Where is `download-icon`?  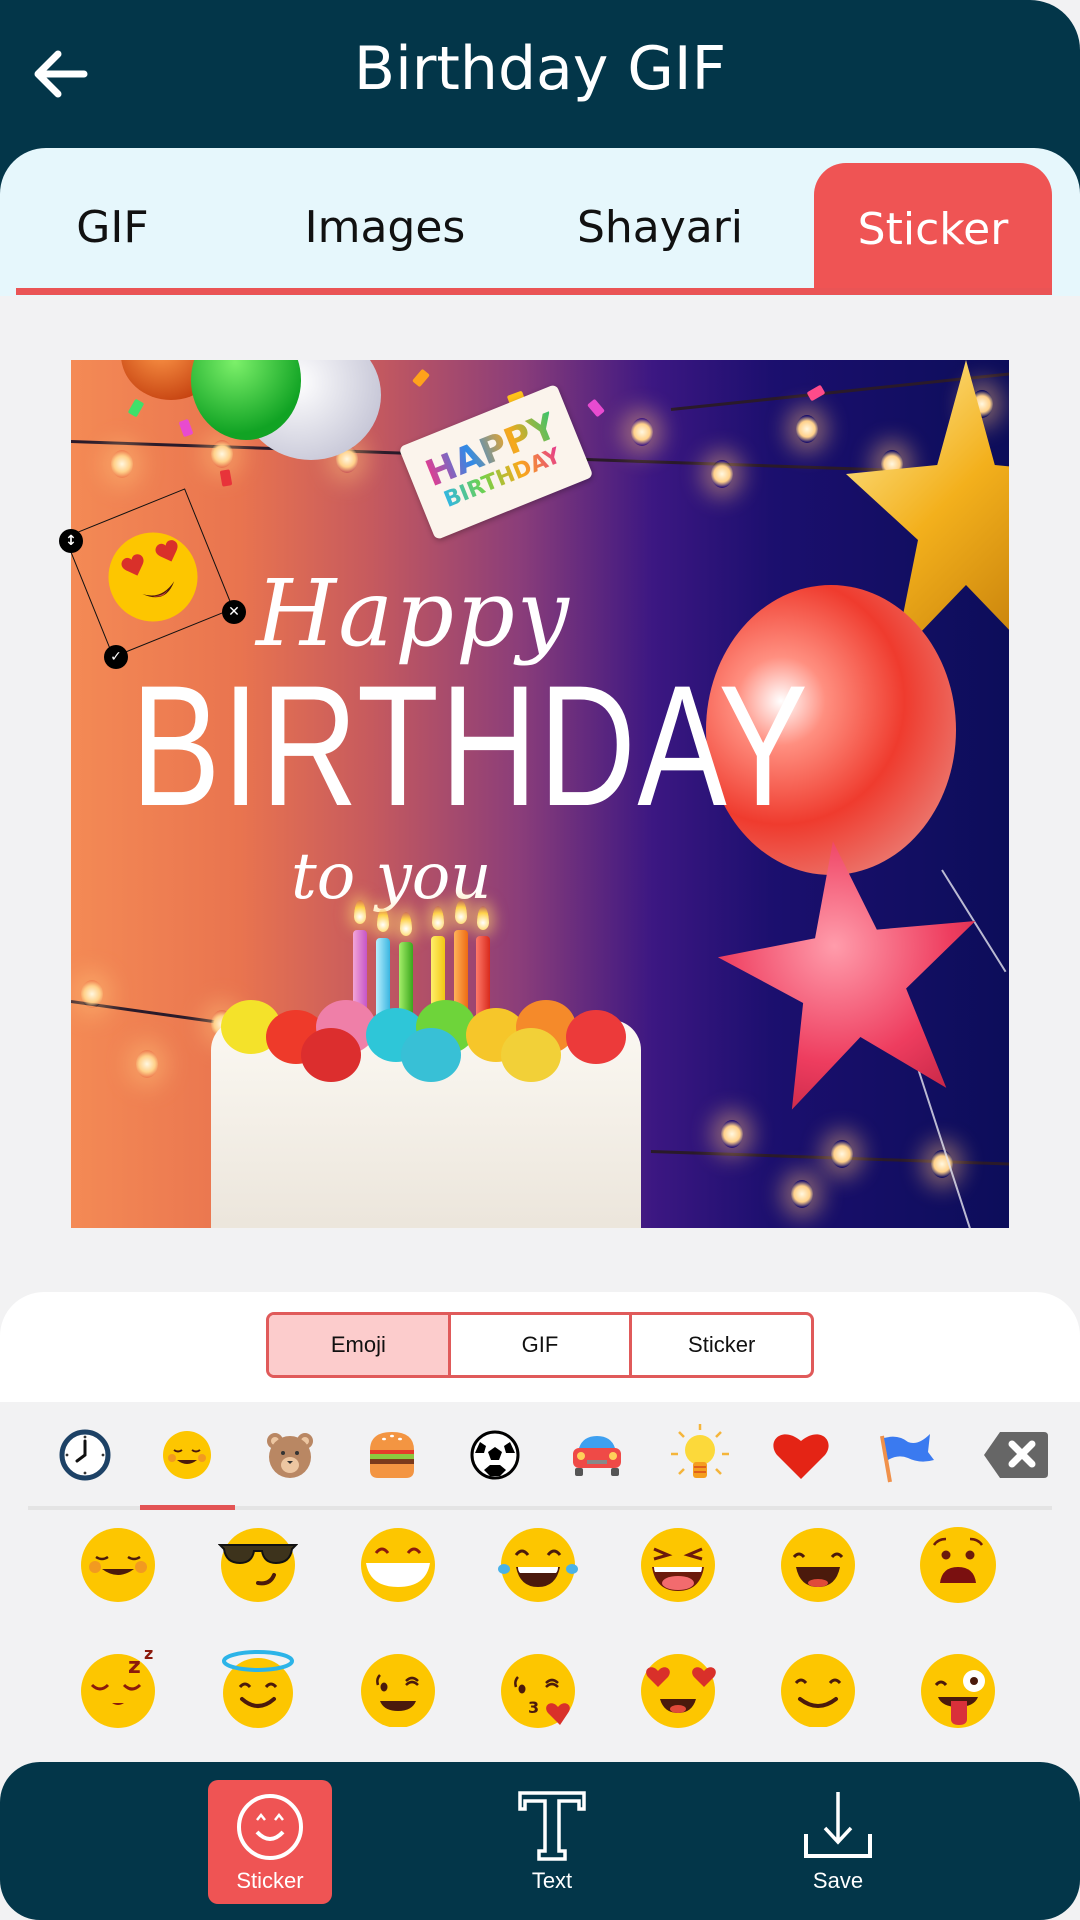
download-icon is located at coordinates (838, 1825).